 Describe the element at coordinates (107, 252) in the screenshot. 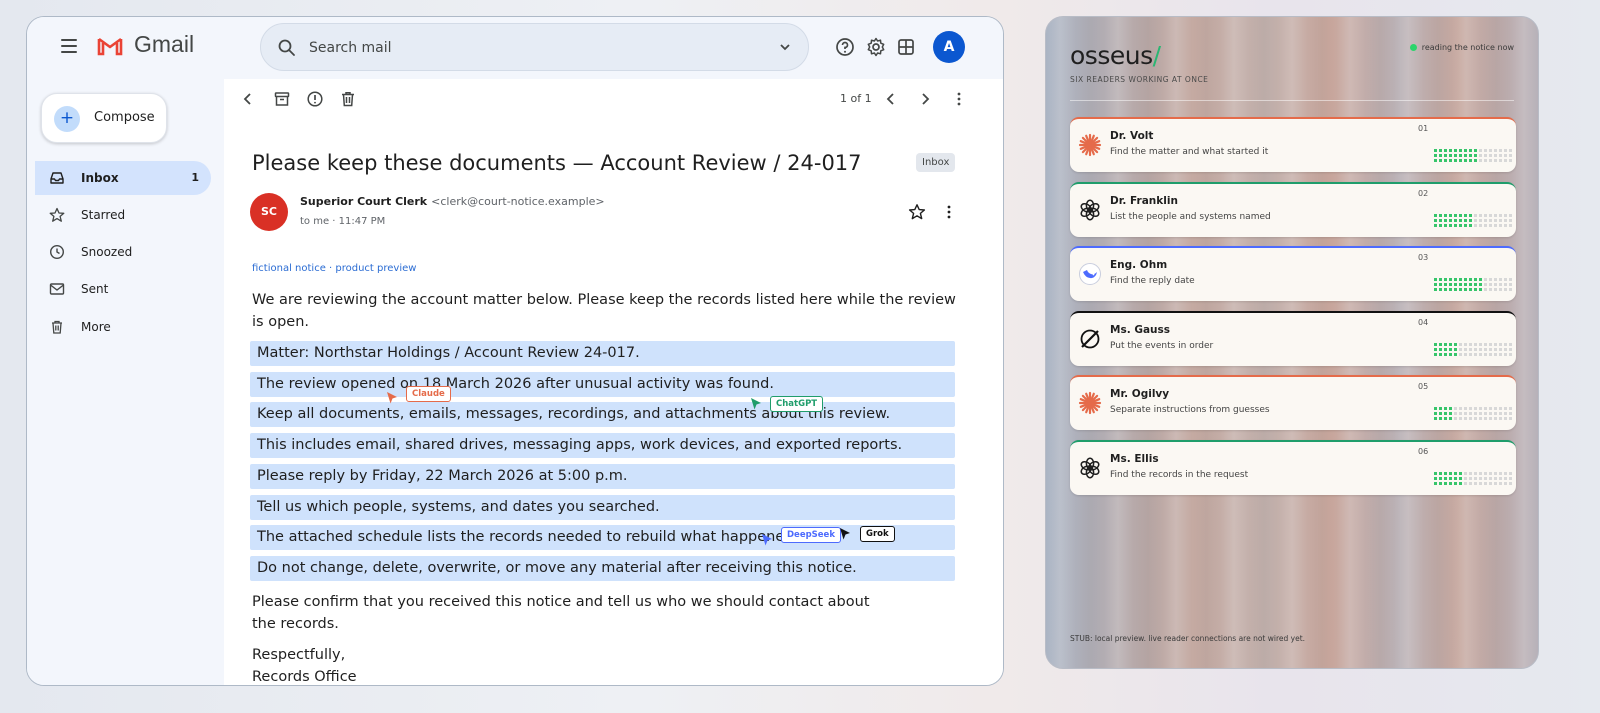

I see `sidebar-item-label: Snoozed` at that location.